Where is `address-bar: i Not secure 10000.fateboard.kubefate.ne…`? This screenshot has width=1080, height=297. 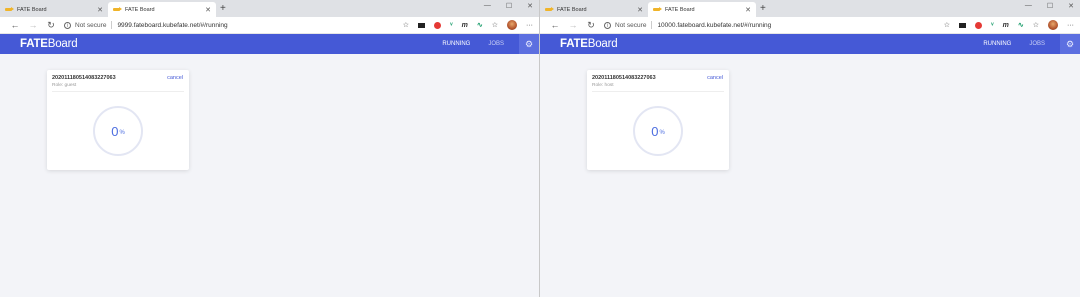
address-bar: i Not secure 10000.fateboard.kubefate.ne… is located at coordinates (774, 25).